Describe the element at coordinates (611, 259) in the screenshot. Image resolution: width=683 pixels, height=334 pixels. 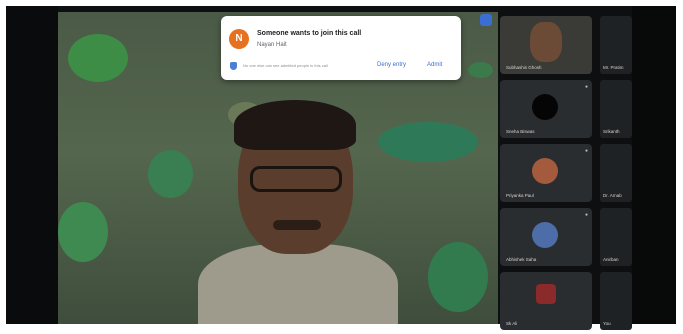
I see `participant-name: Anirban` at that location.